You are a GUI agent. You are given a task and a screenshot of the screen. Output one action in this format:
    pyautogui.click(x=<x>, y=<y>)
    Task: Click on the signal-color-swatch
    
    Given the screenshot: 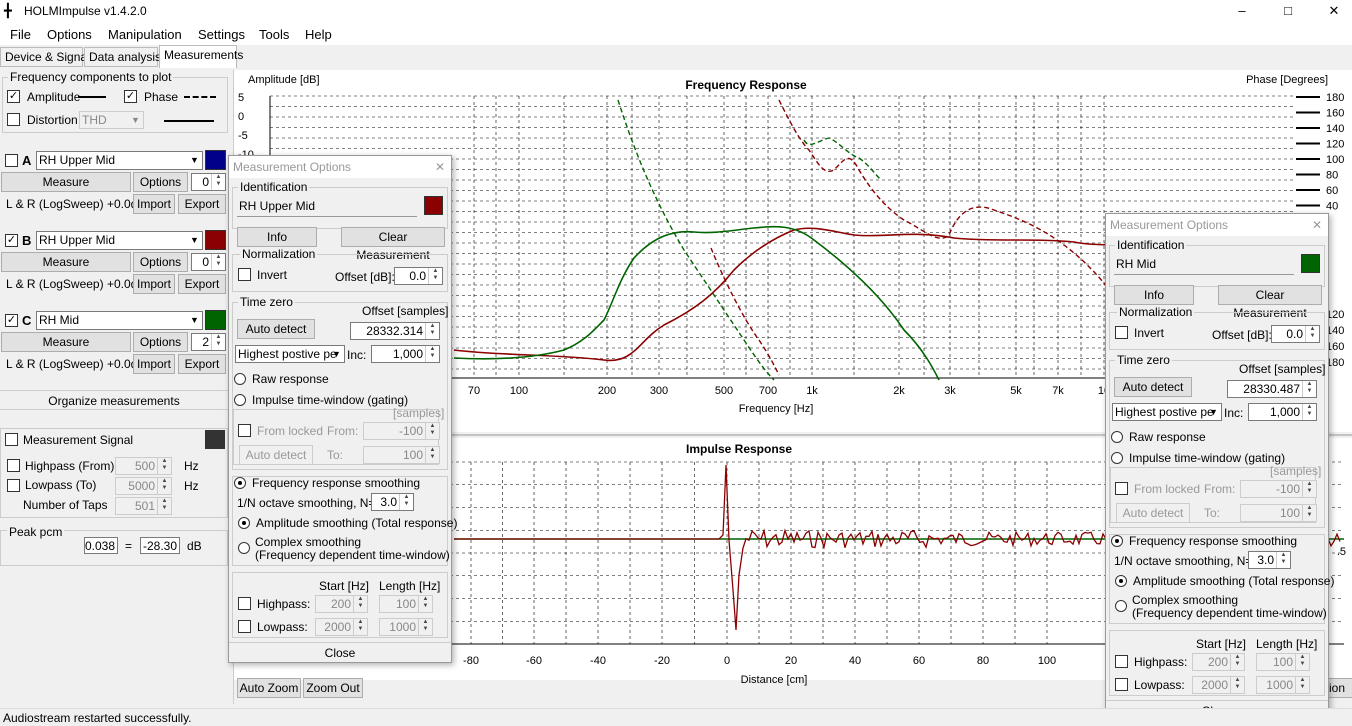 What is the action you would take?
    pyautogui.click(x=215, y=439)
    